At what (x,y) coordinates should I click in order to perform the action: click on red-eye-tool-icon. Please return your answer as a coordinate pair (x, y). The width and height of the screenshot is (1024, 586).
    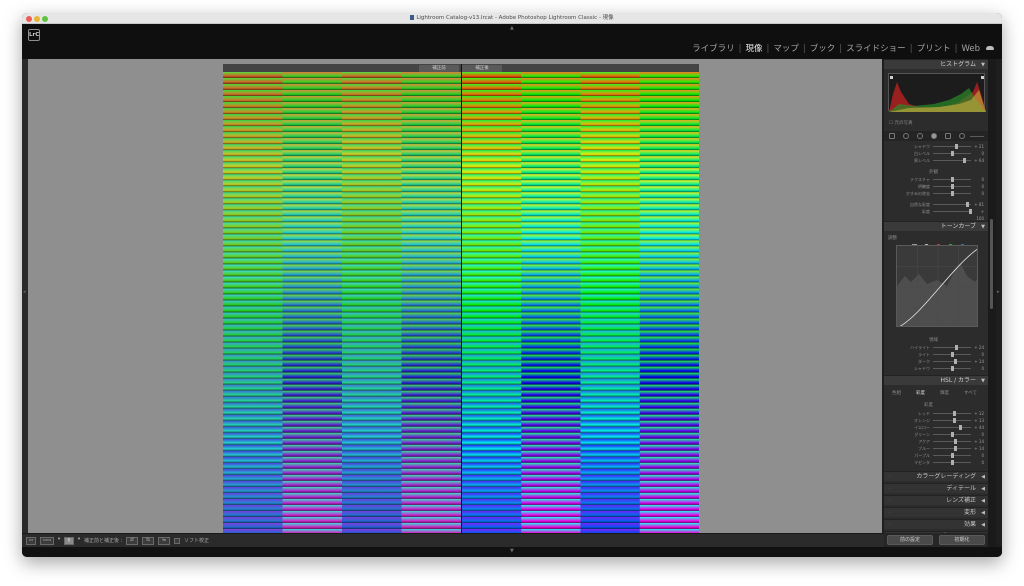
    Looking at the image, I should click on (920, 136).